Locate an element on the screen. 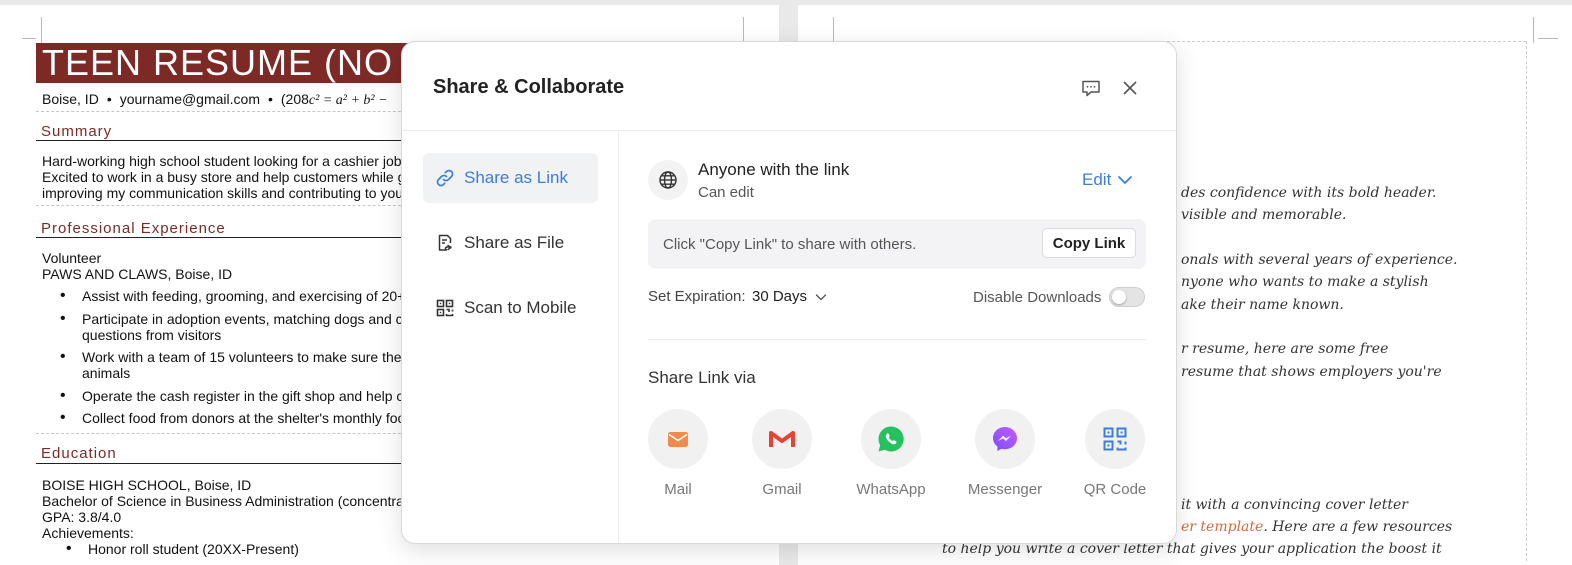 Image resolution: width=1572 pixels, height=565 pixels. contact-phone: (208 is located at coordinates (294, 99).